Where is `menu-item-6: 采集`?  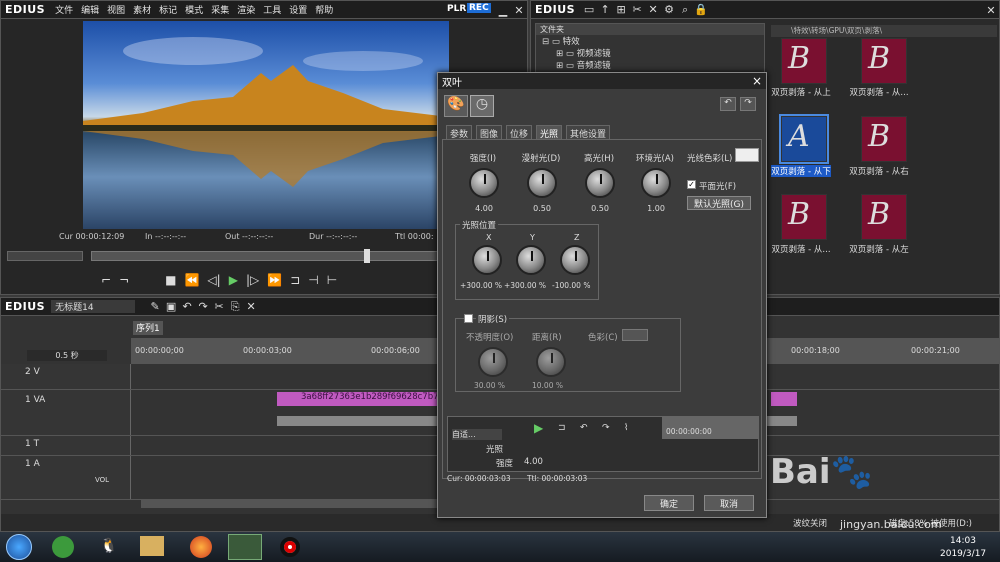
menu-item-6: 采集 is located at coordinates (220, 11).